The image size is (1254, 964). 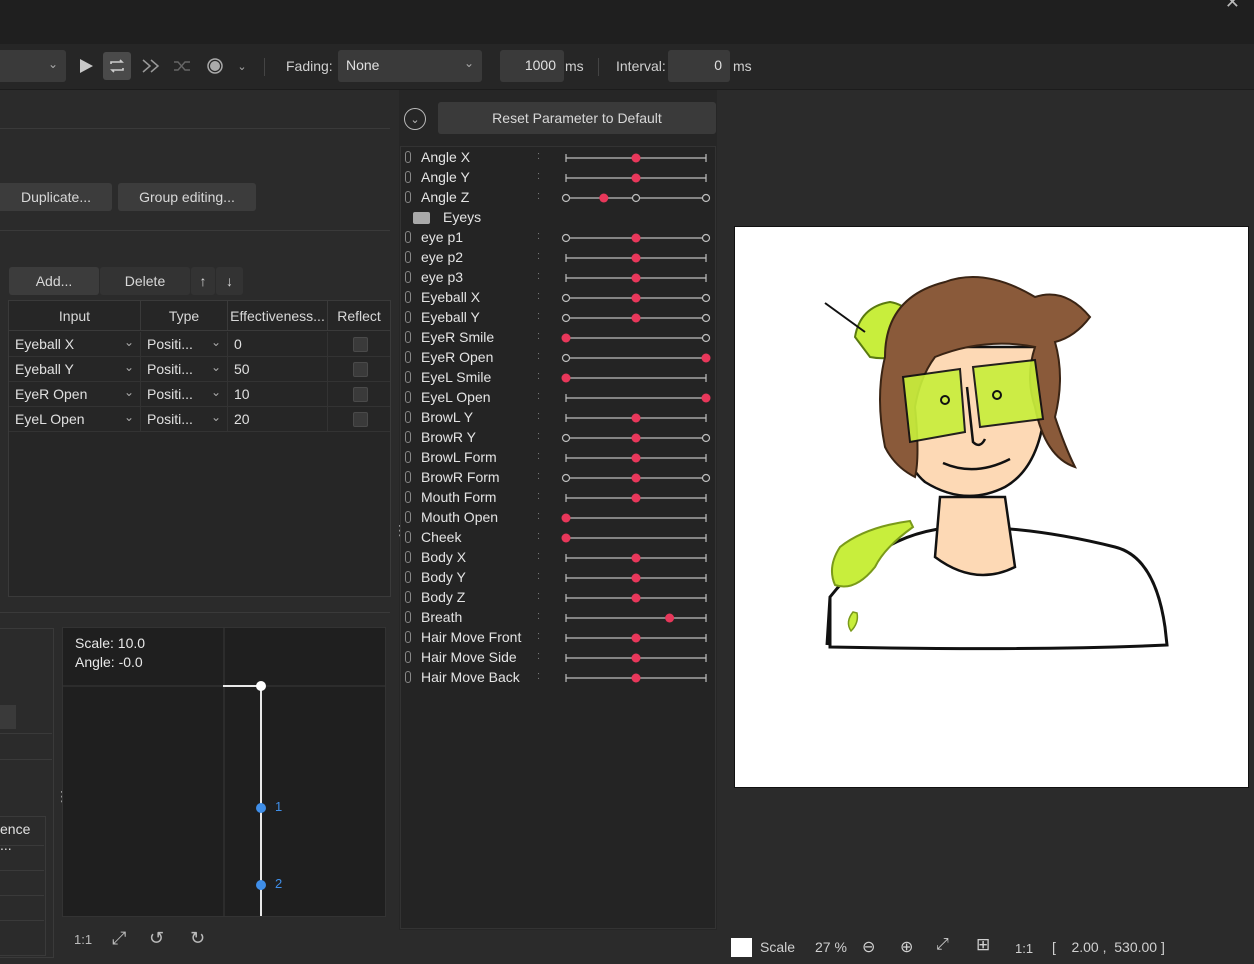 I want to click on zoom-out-icon: ⊖, so click(x=868, y=947).